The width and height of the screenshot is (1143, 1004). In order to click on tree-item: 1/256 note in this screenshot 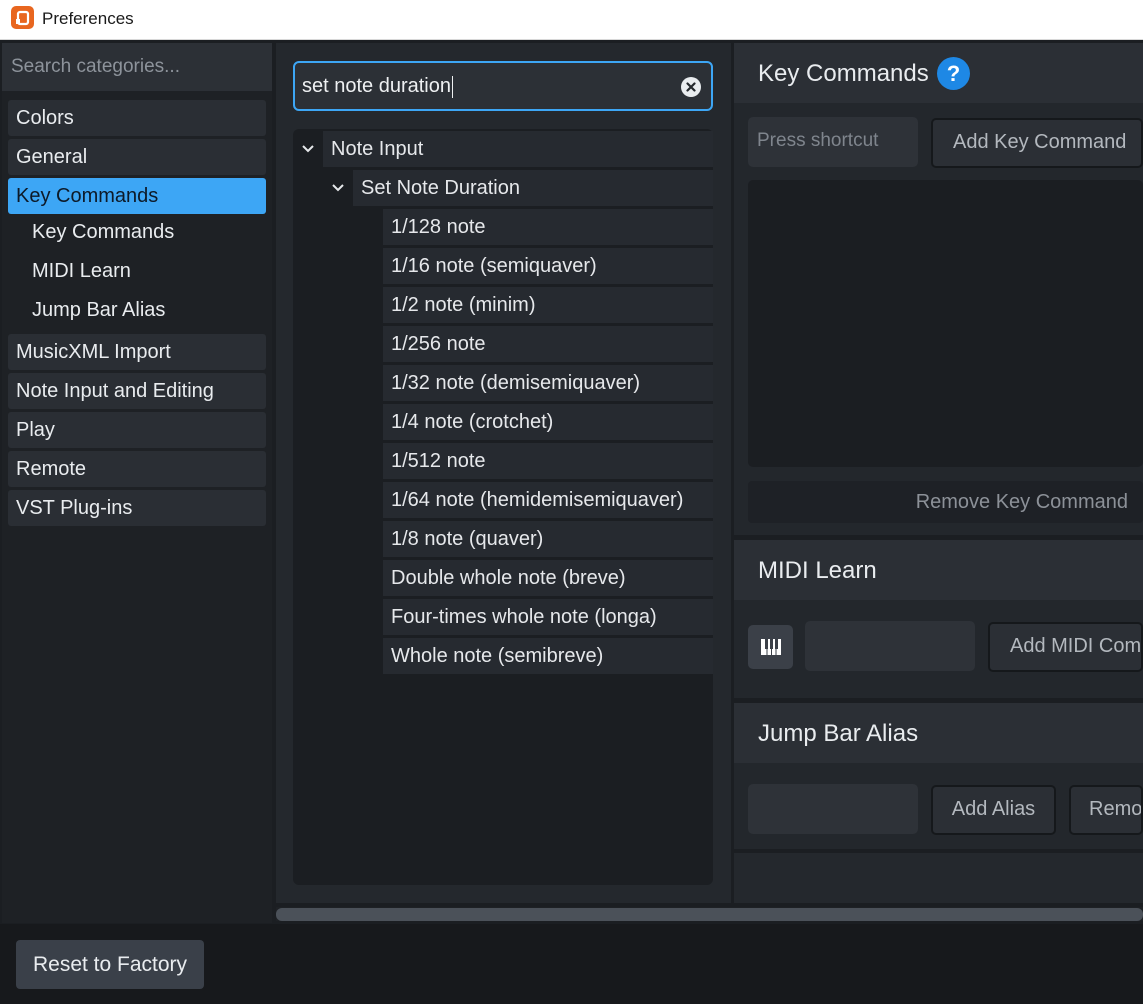, I will do `click(548, 344)`.